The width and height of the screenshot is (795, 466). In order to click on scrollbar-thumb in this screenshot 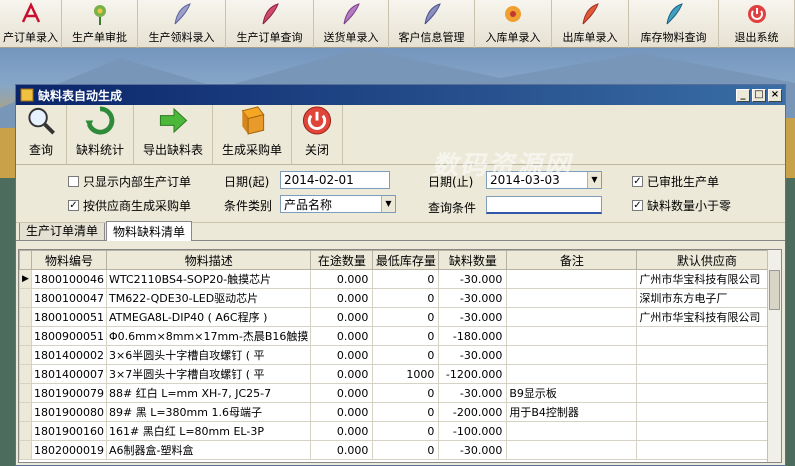, I will do `click(774, 290)`.